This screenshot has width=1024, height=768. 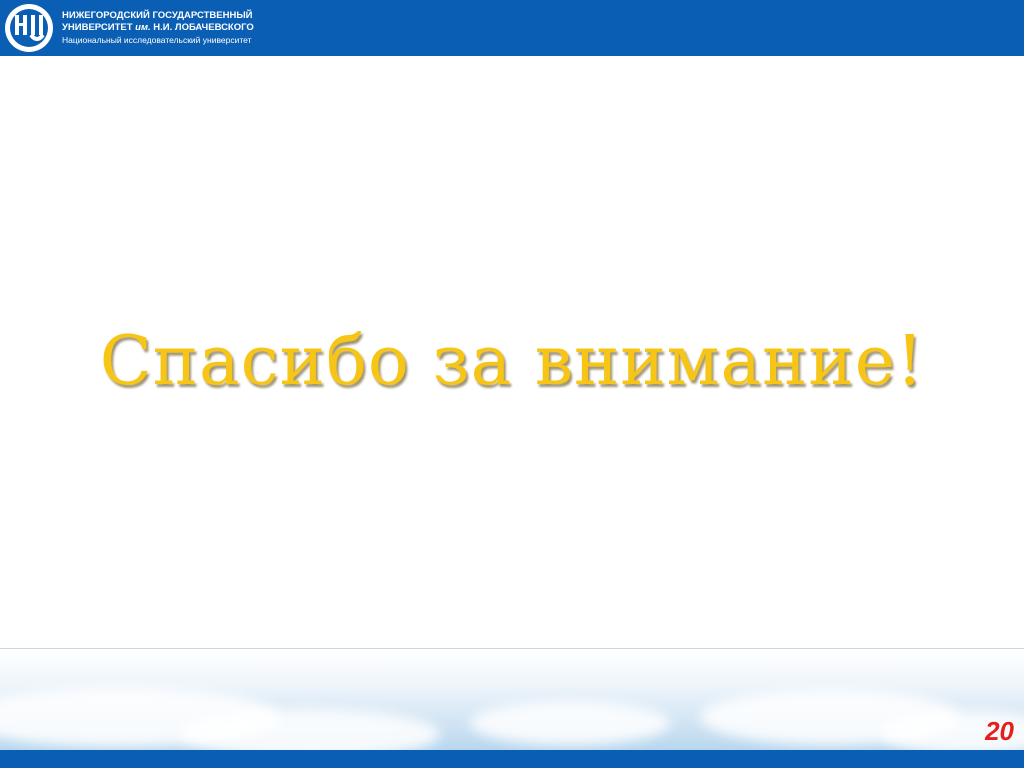 I want to click on university-logo-icon, so click(x=29, y=28).